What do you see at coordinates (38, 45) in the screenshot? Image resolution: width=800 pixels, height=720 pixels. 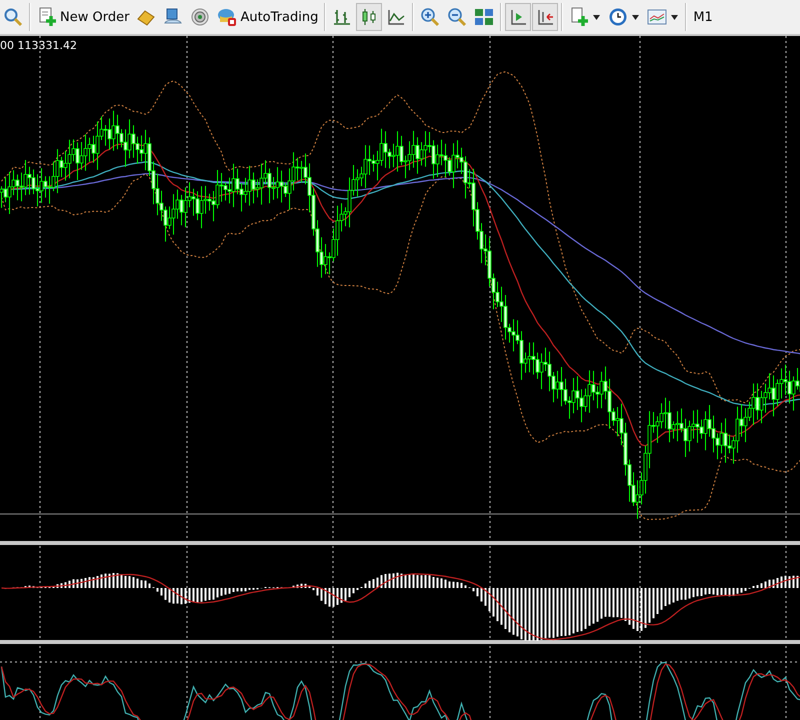 I see `chart-header-text: 00 113331.42` at bounding box center [38, 45].